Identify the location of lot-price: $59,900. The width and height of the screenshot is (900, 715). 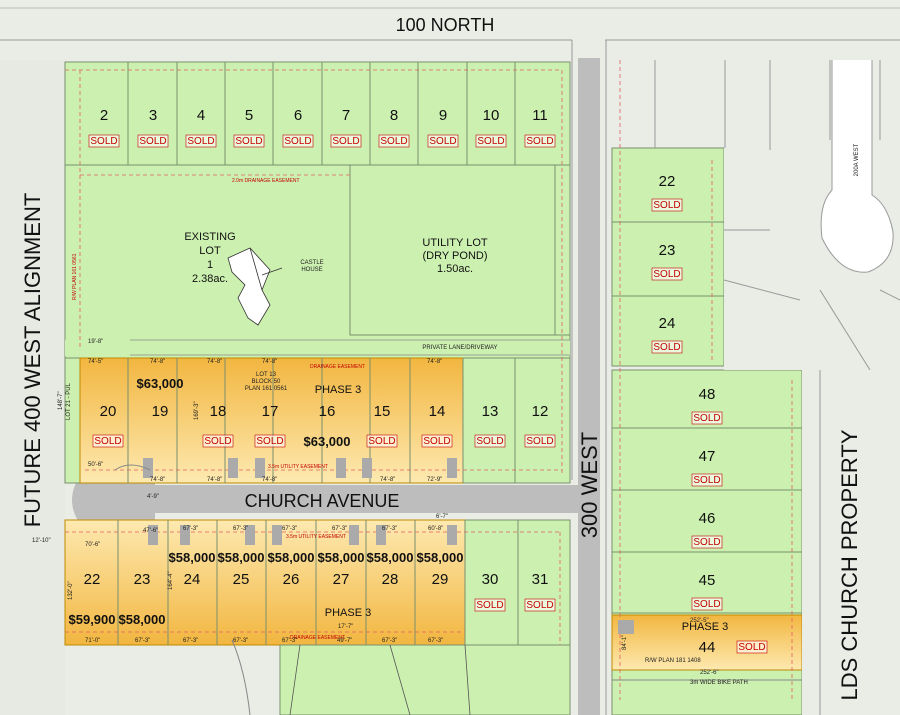
(92, 619).